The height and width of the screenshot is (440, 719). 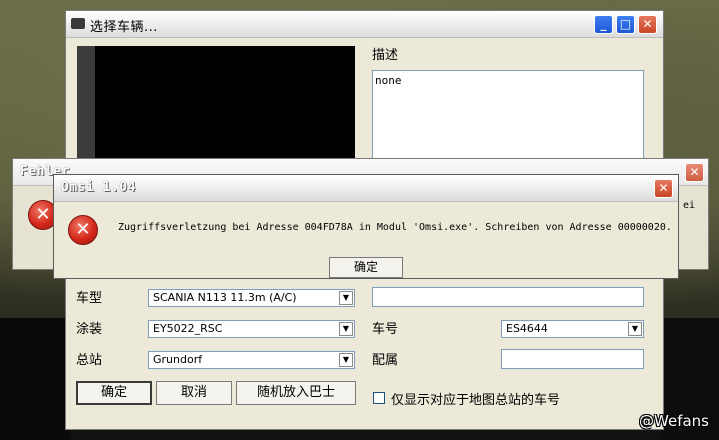 I want to click on type-value: SCANIA N113 11.3m (A/C), so click(x=225, y=297).